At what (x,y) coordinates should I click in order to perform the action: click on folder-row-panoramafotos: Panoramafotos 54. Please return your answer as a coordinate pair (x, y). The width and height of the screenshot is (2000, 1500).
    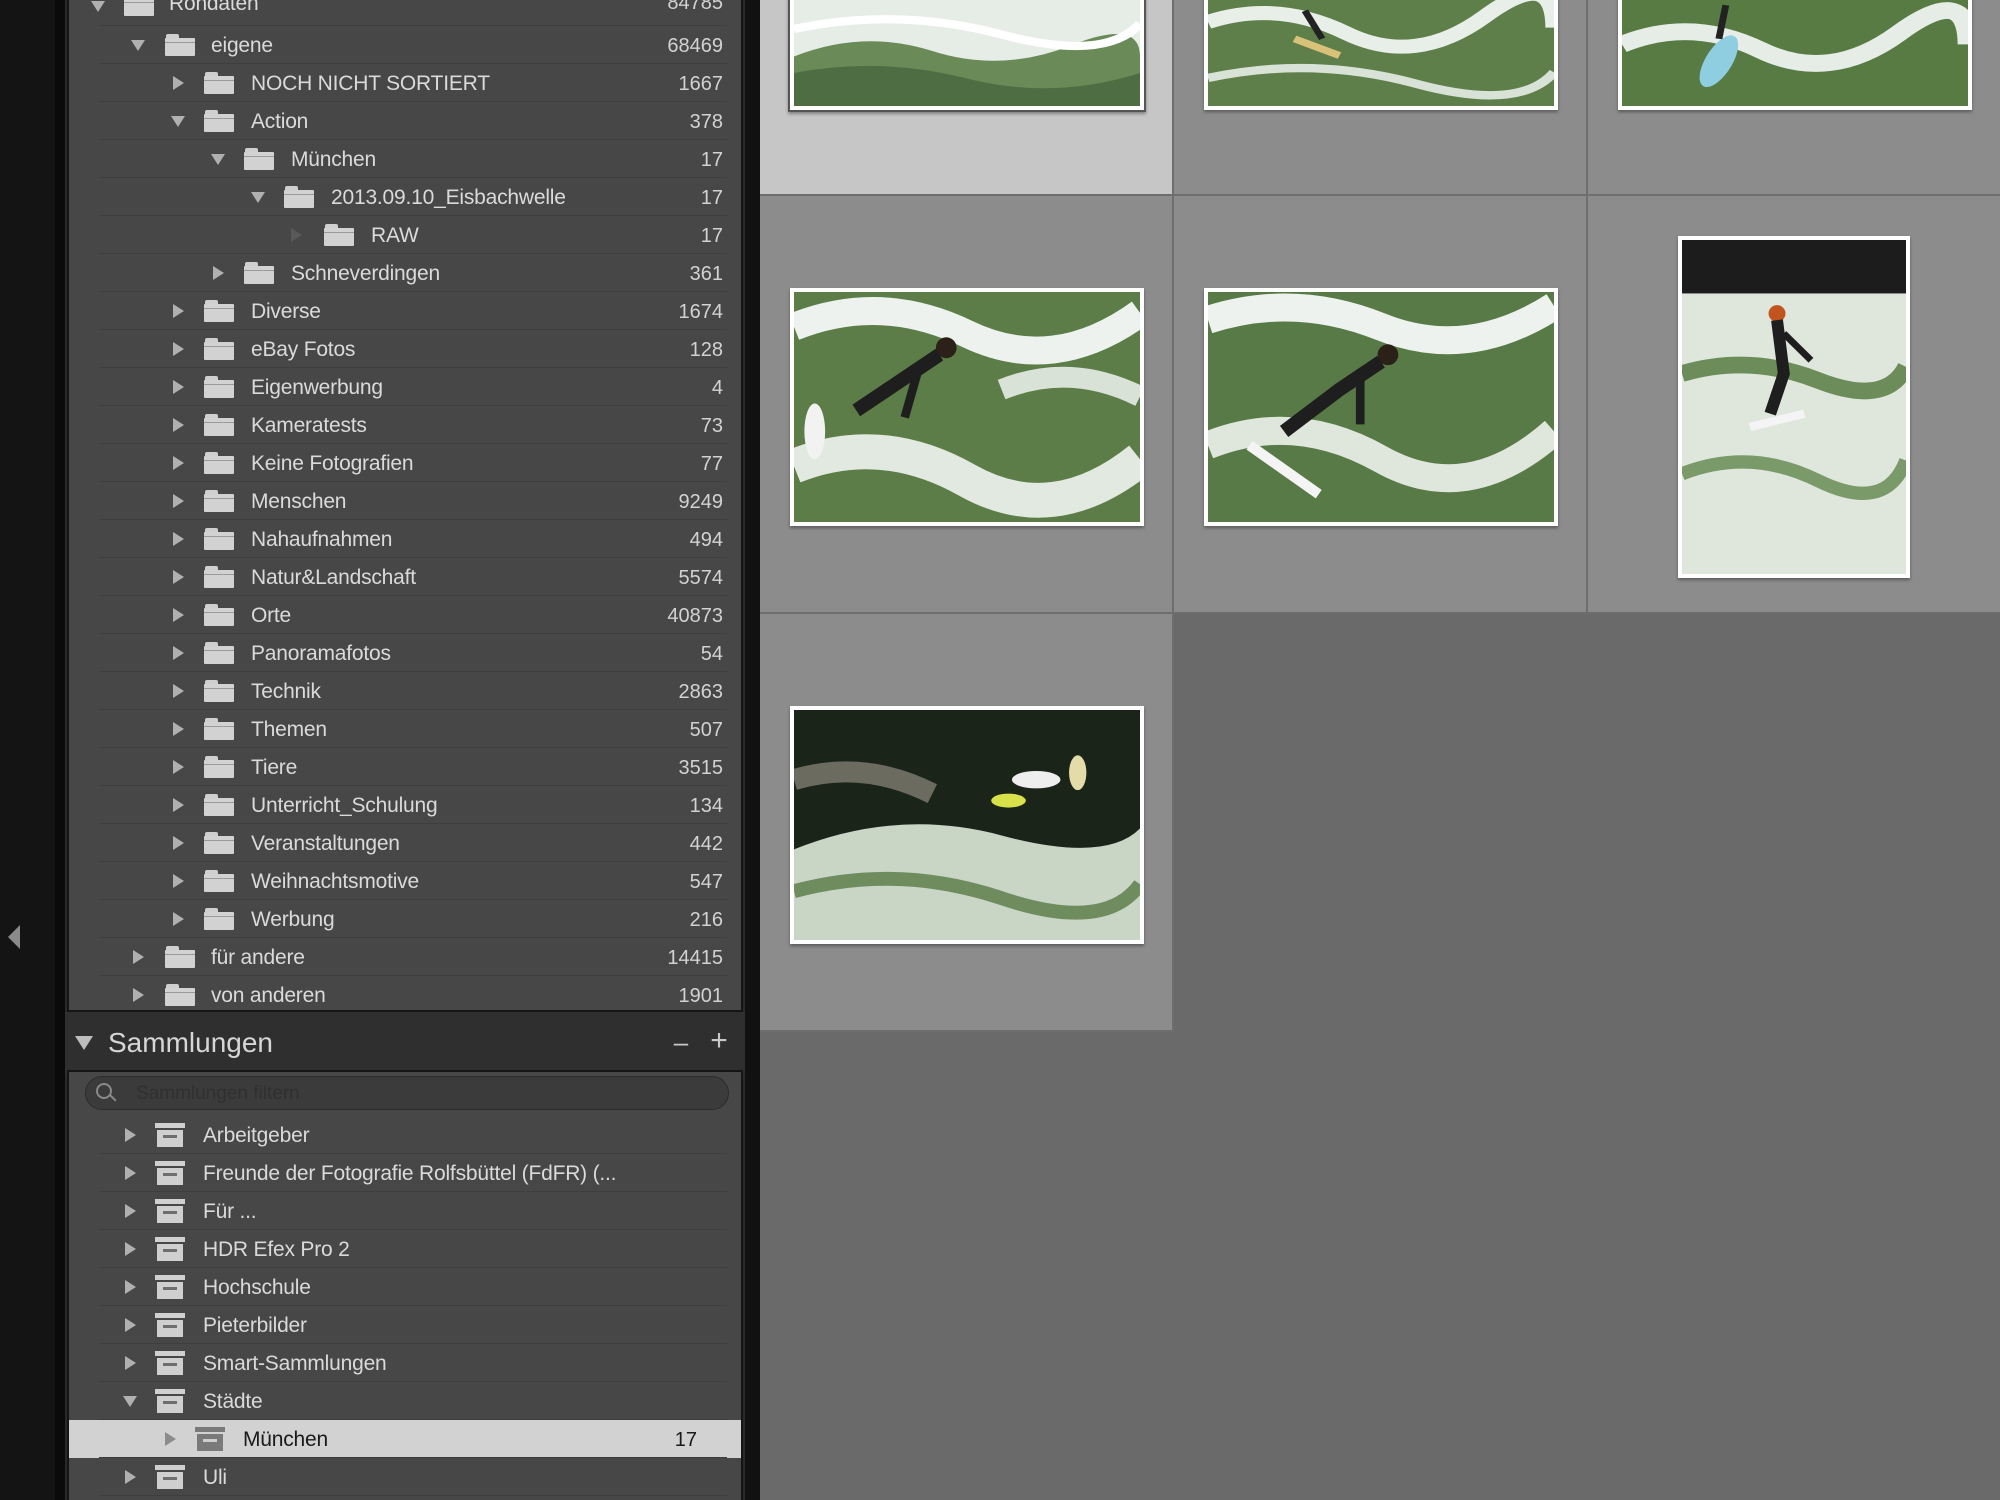
    Looking at the image, I should click on (405, 653).